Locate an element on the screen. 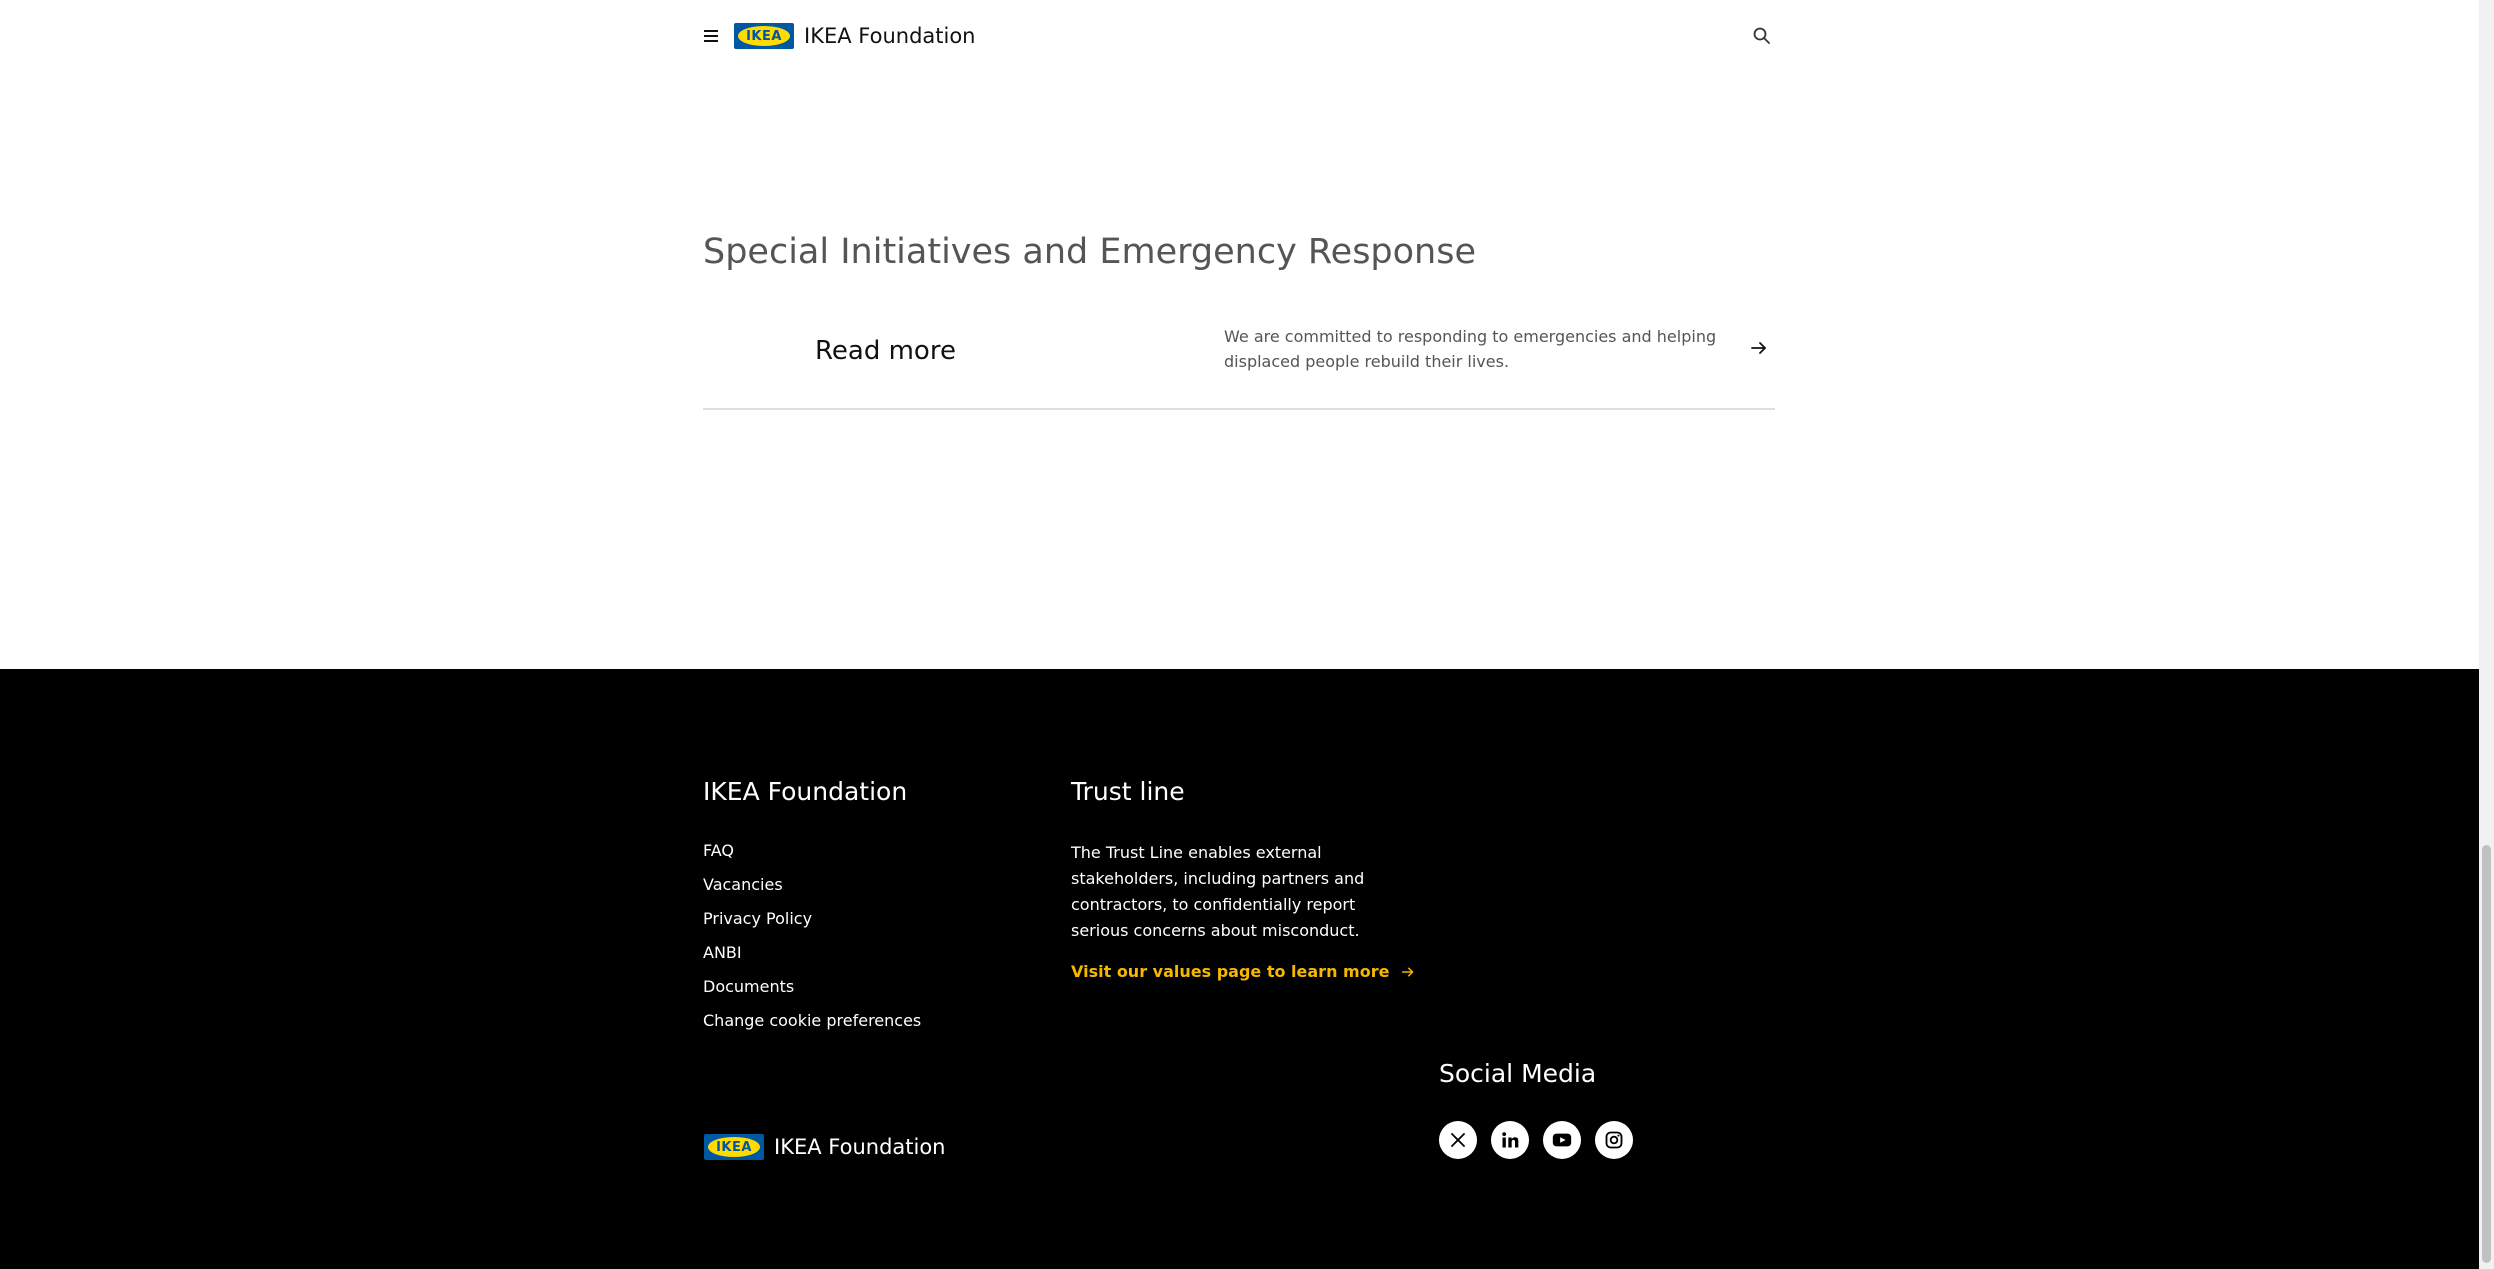 Image resolution: width=2494 pixels, height=1269 pixels. footer-link-faq: FAQ is located at coordinates (812, 858).